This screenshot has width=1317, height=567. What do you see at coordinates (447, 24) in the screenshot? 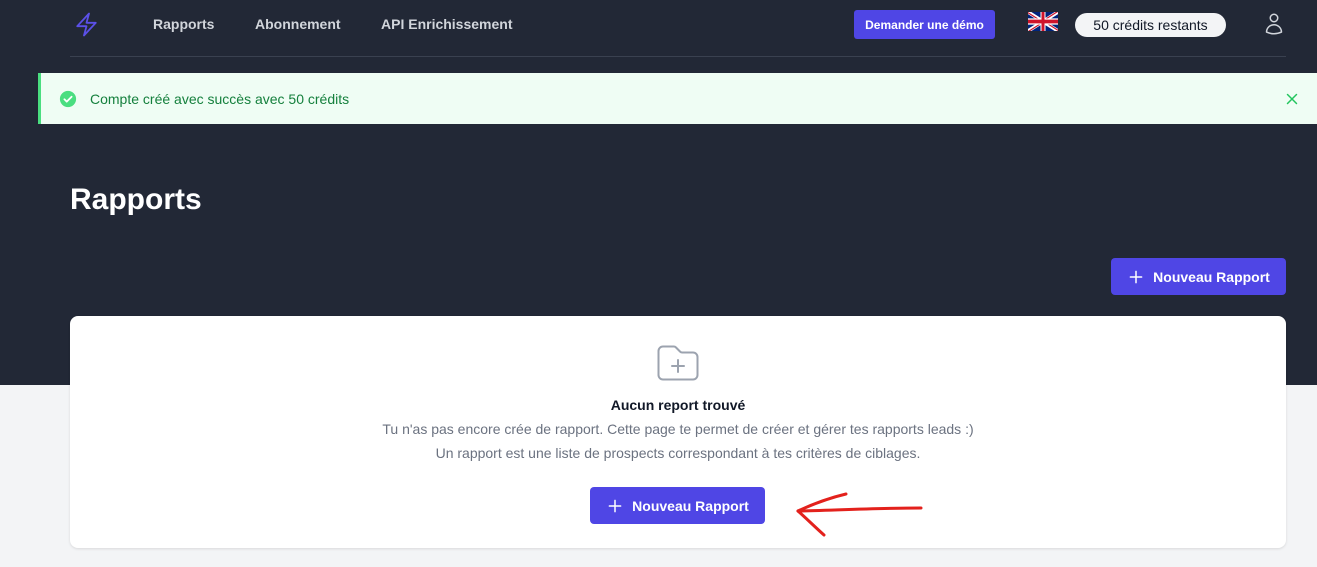
I see `nav-item-api-enrichissement: API Enrichissement` at bounding box center [447, 24].